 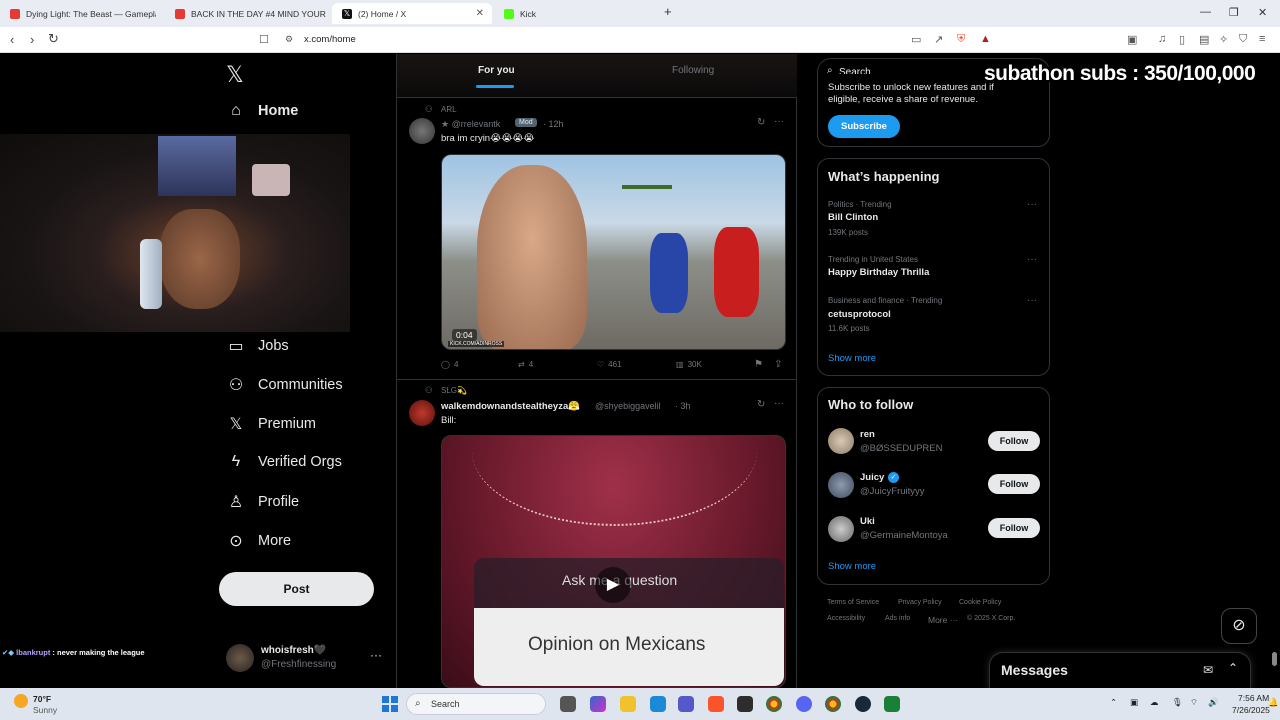 I want to click on tweet-name: walkemdownandstealtheyza😤, so click(x=510, y=406).